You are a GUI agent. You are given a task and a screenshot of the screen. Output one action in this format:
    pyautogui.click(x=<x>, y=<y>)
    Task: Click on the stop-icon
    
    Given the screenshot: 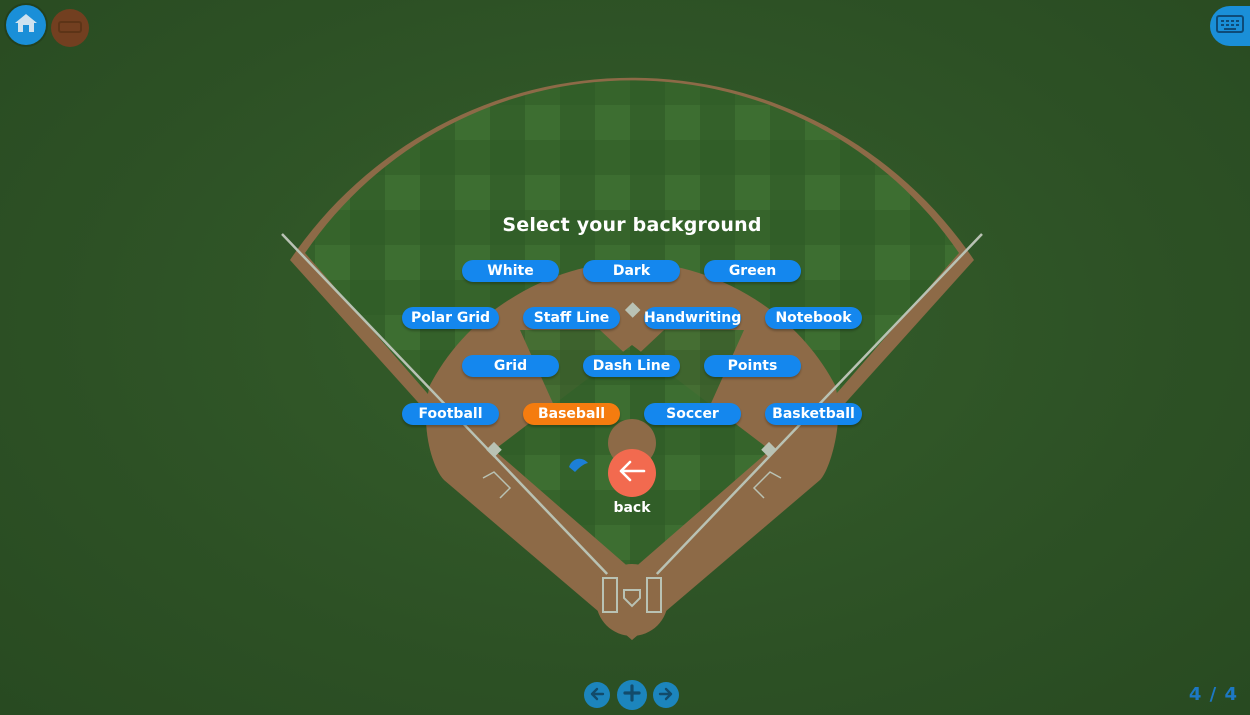 What is the action you would take?
    pyautogui.click(x=70, y=28)
    